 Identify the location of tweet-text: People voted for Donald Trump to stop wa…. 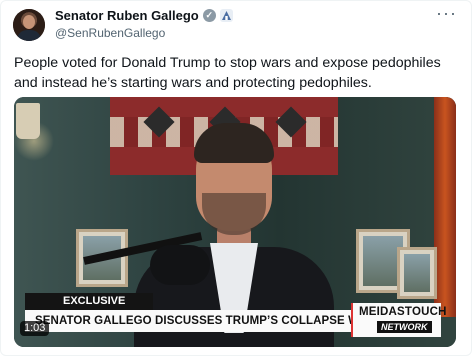
(227, 73).